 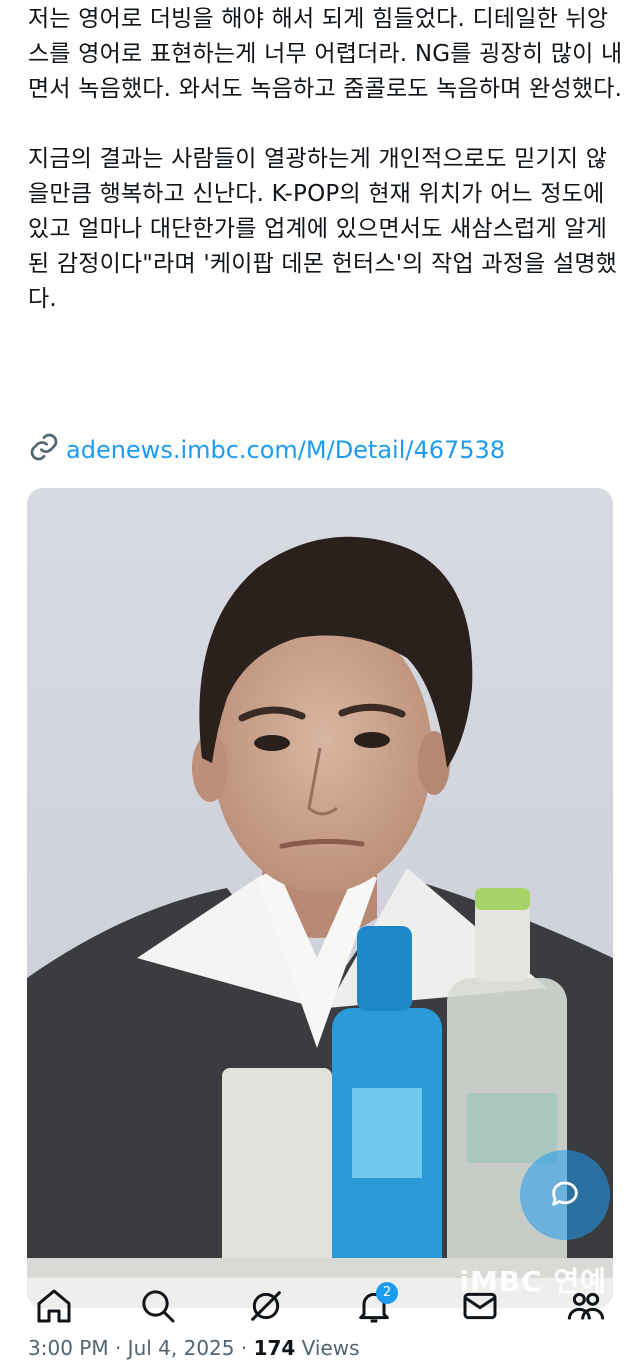 What do you see at coordinates (274, 1348) in the screenshot?
I see `views-count: 174` at bounding box center [274, 1348].